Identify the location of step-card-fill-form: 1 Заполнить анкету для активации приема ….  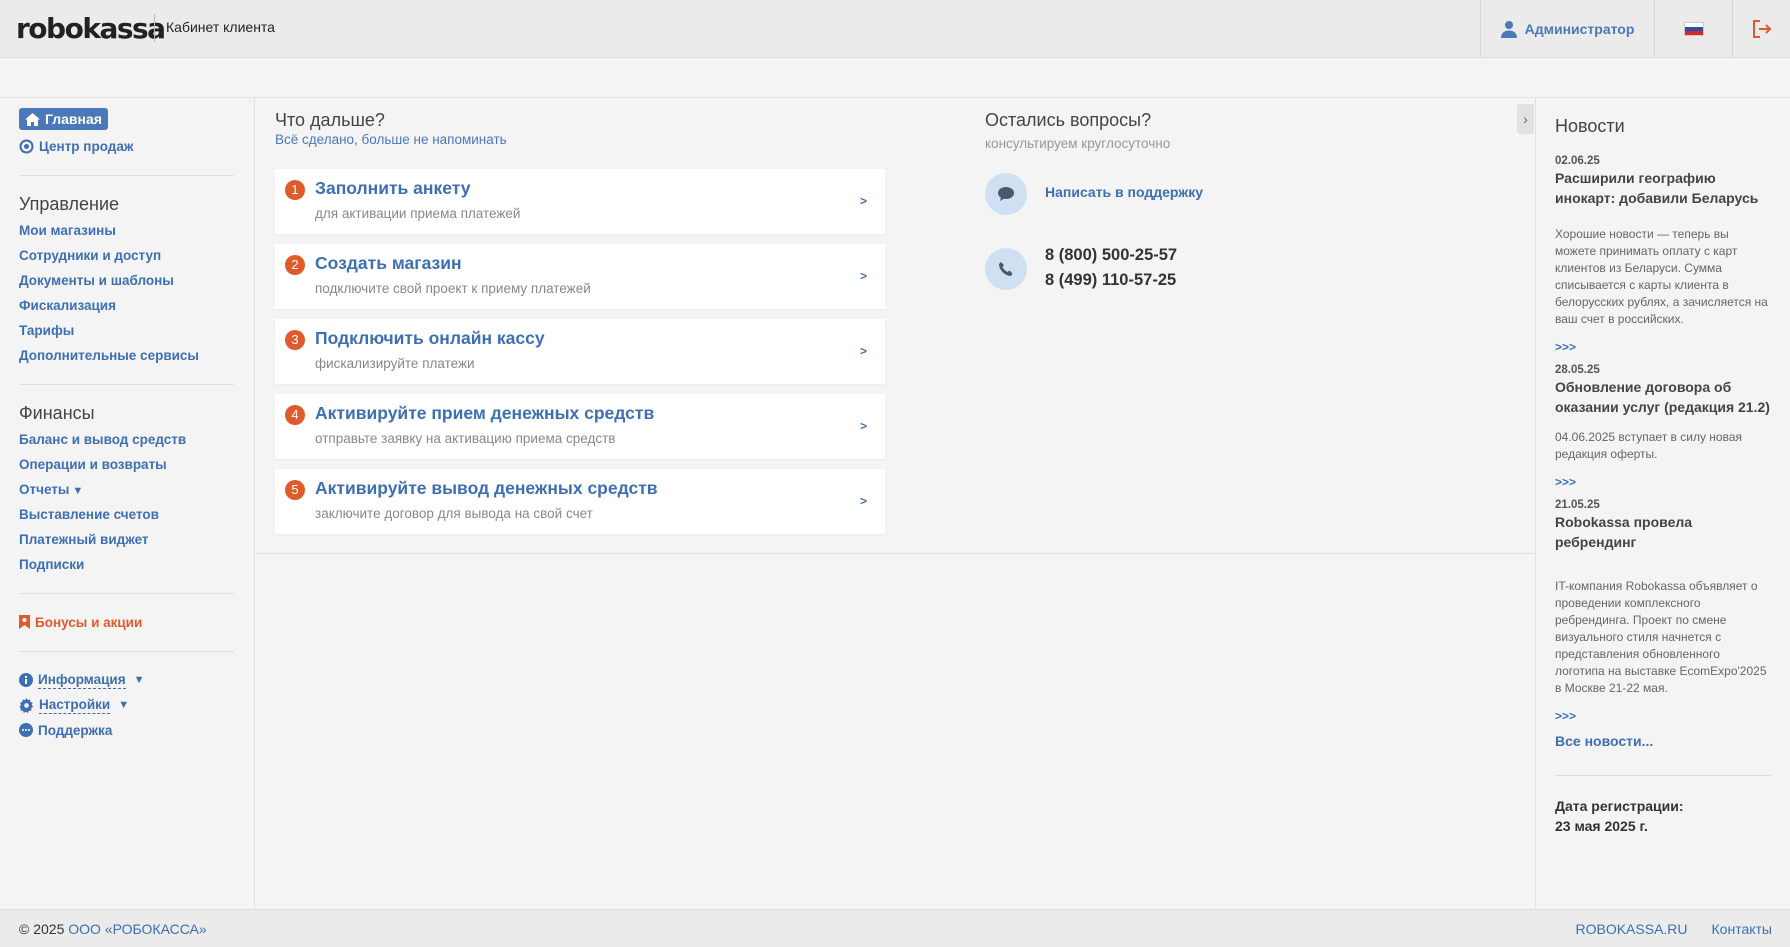
(580, 201).